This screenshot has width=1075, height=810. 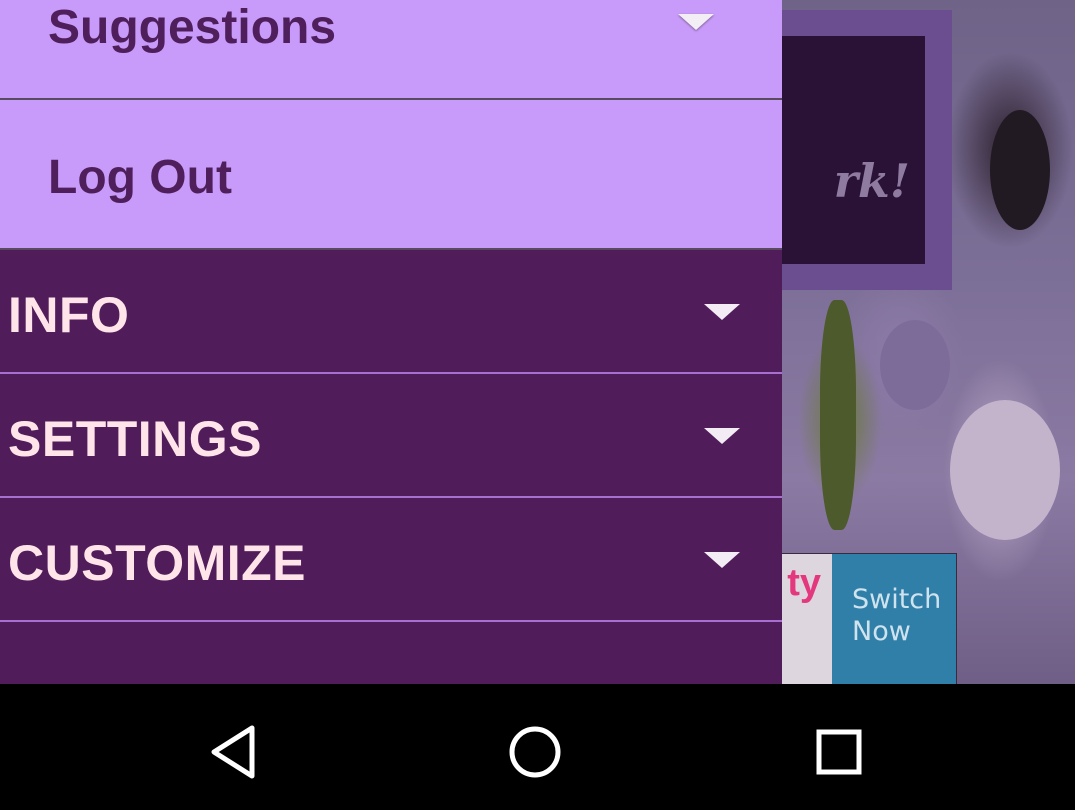 I want to click on ad-button-label: Switch Now, so click(x=902, y=616).